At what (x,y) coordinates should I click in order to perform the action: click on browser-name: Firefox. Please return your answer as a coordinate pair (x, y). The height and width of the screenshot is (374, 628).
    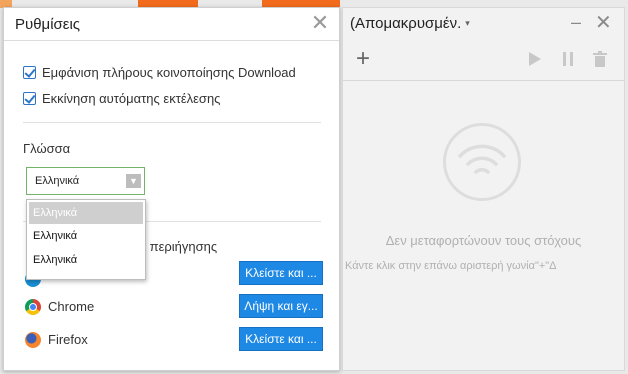
    Looking at the image, I should click on (68, 339).